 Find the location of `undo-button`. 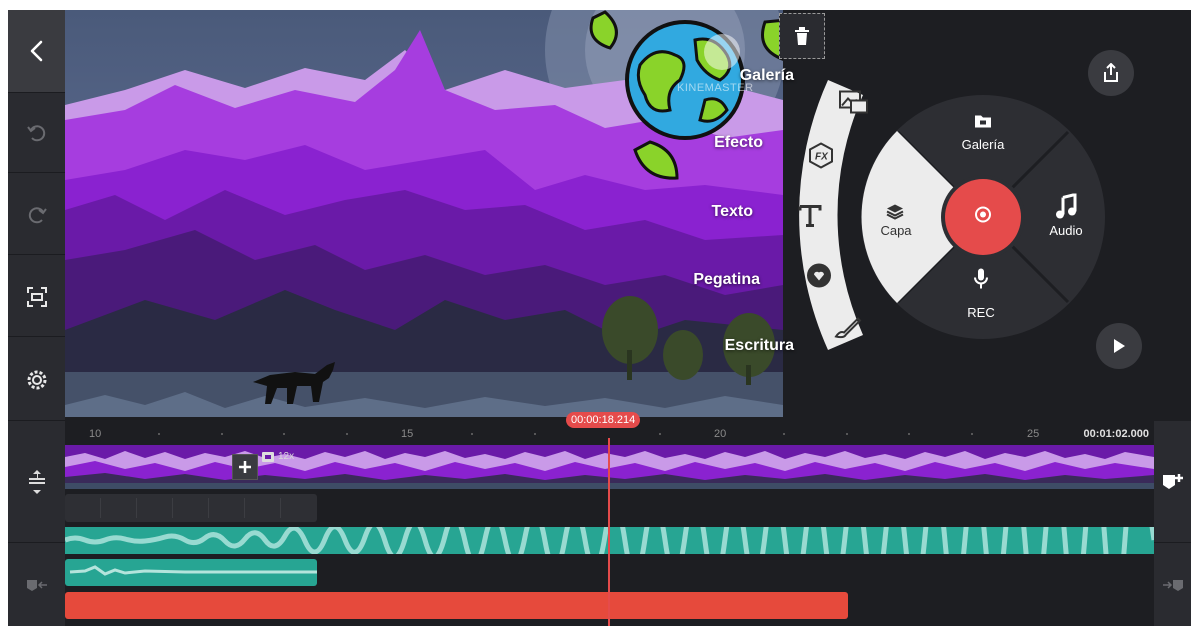

undo-button is located at coordinates (36, 133).